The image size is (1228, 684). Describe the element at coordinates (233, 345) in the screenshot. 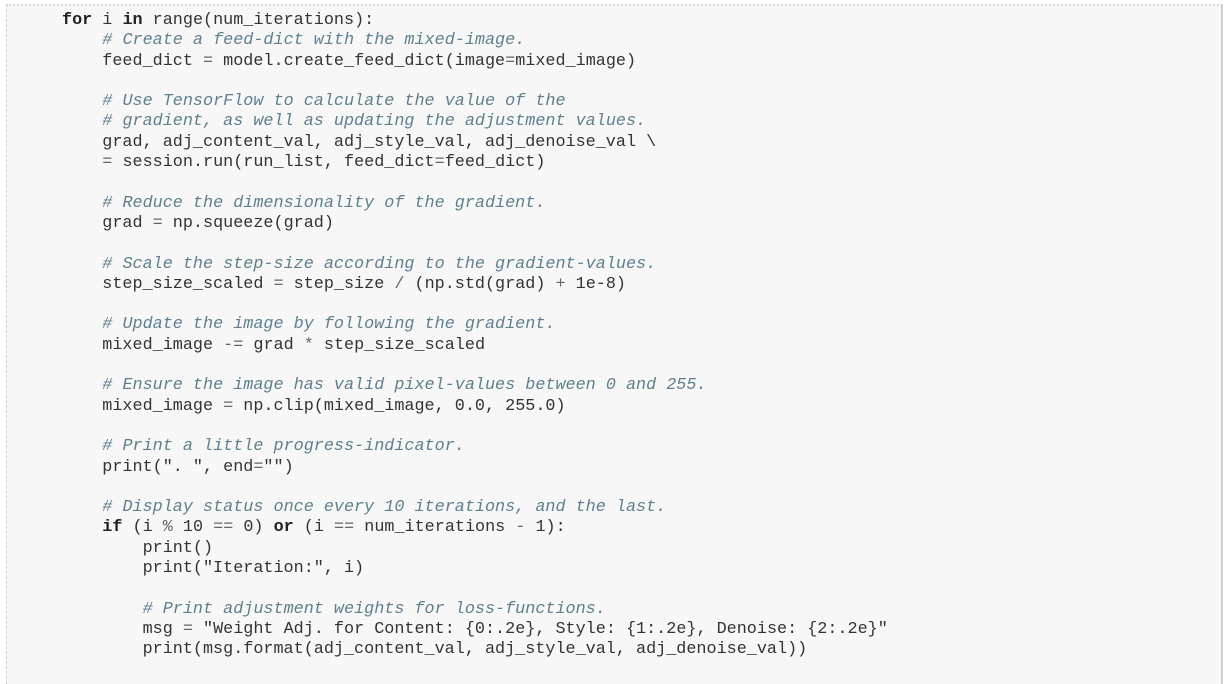

I see `operator: -=` at that location.